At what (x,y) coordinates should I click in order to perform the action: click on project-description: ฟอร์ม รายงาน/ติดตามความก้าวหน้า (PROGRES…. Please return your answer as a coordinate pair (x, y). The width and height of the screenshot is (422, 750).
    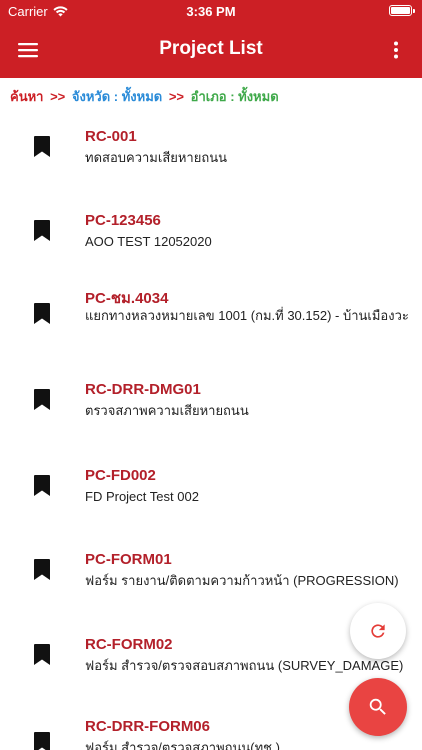
    Looking at the image, I should click on (242, 580).